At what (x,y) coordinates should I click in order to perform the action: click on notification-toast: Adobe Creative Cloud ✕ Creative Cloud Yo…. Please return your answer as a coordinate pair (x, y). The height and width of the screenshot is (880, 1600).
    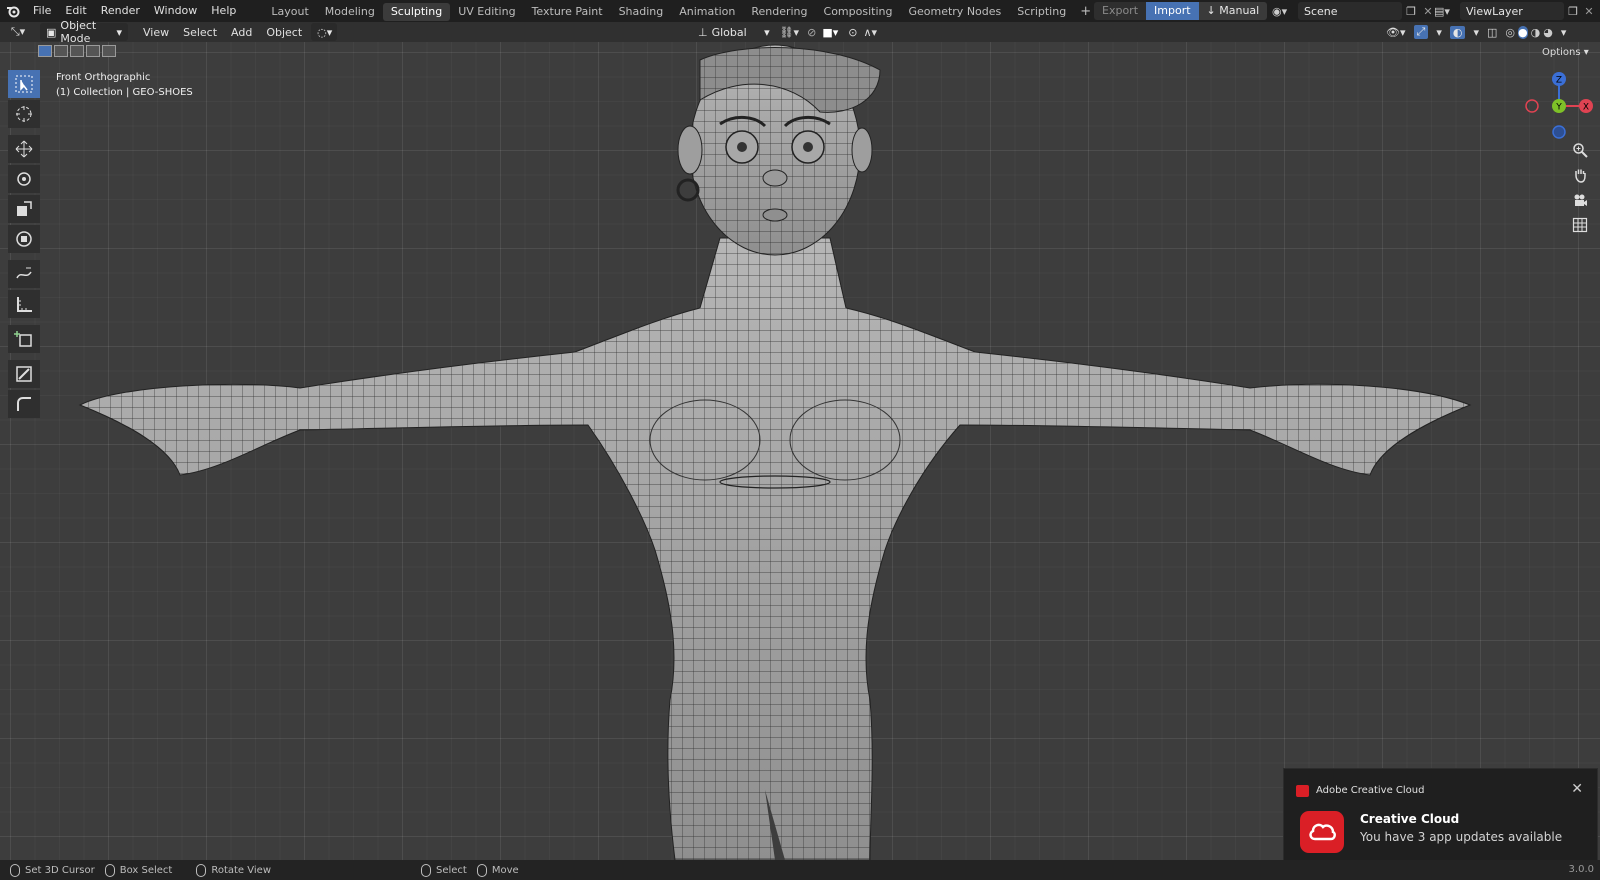
    Looking at the image, I should click on (1440, 818).